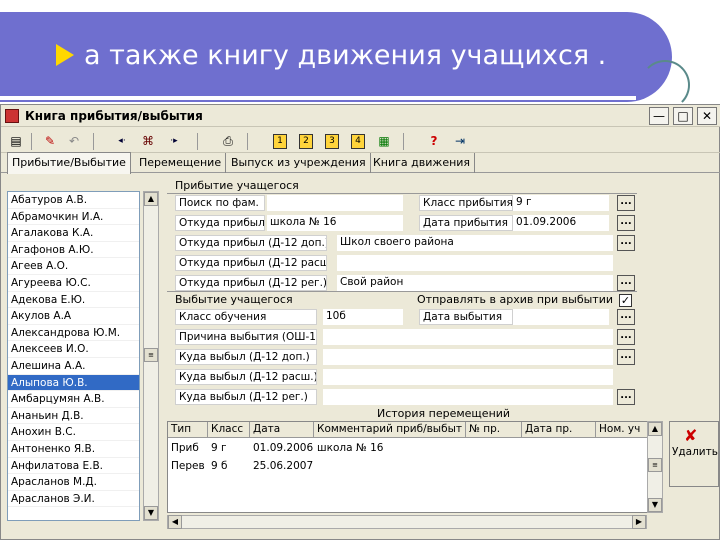 The image size is (720, 540). What do you see at coordinates (174, 141) in the screenshot?
I see `next-icon: ·▸` at bounding box center [174, 141].